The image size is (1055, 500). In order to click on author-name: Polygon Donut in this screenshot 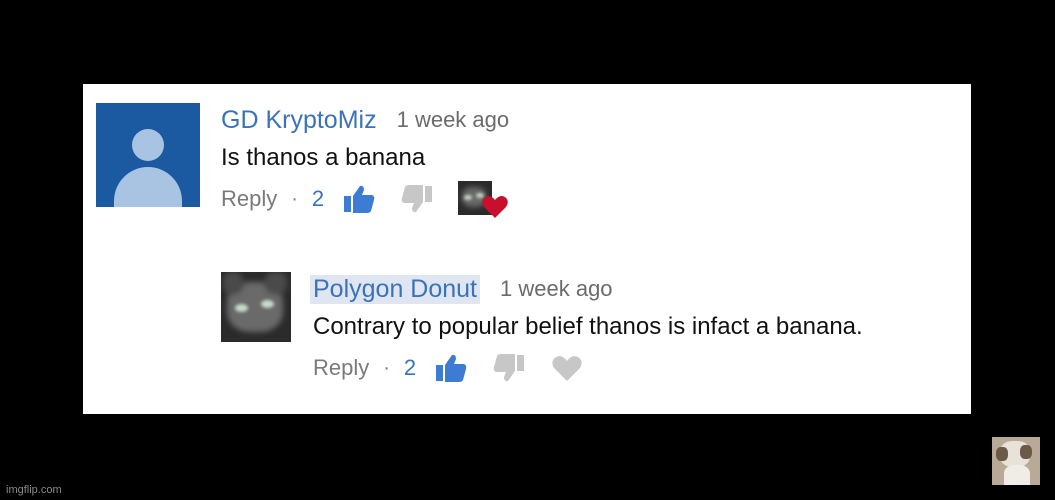, I will do `click(395, 289)`.